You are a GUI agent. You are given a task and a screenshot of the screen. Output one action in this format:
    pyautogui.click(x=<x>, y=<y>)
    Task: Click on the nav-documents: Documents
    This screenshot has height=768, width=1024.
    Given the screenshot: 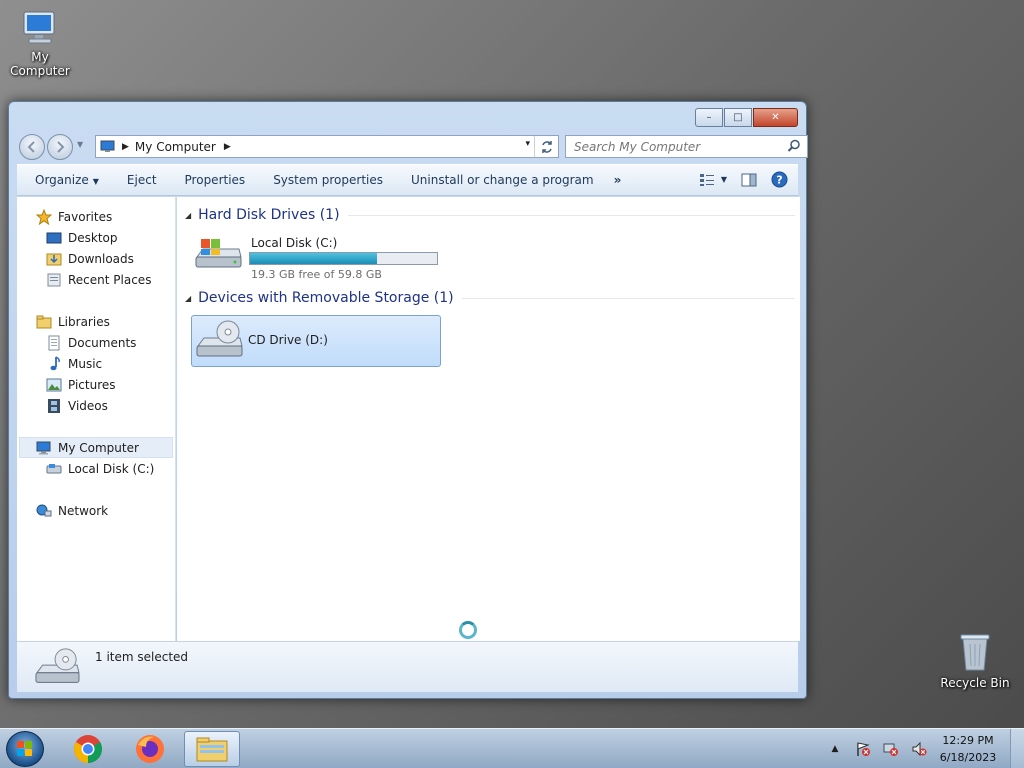 What is the action you would take?
    pyautogui.click(x=96, y=342)
    